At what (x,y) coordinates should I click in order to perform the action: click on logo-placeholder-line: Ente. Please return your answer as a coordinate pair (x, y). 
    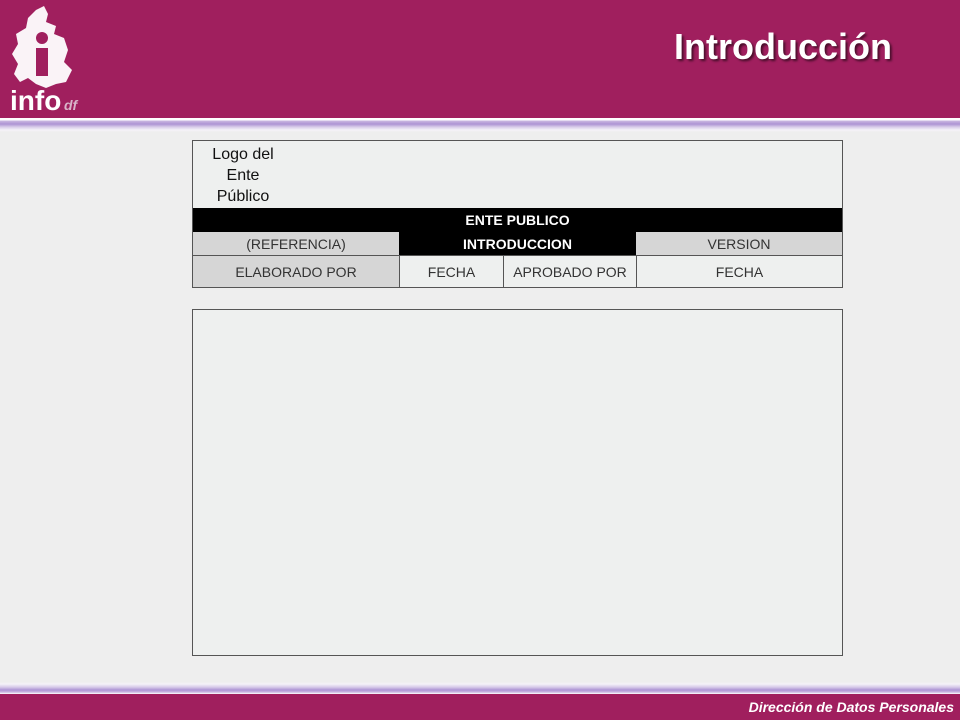
    Looking at the image, I should click on (243, 175).